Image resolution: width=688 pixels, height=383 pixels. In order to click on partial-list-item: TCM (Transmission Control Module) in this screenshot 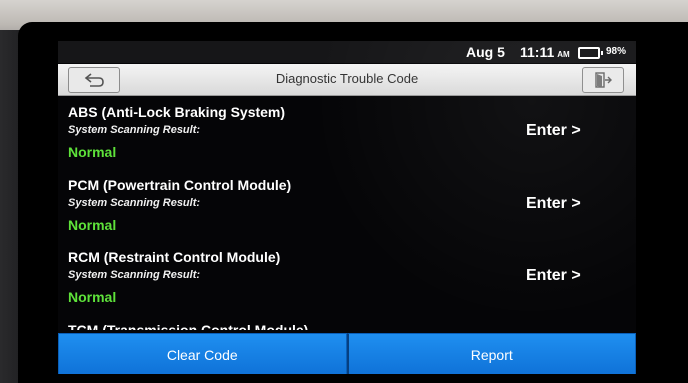, I will do `click(188, 326)`.